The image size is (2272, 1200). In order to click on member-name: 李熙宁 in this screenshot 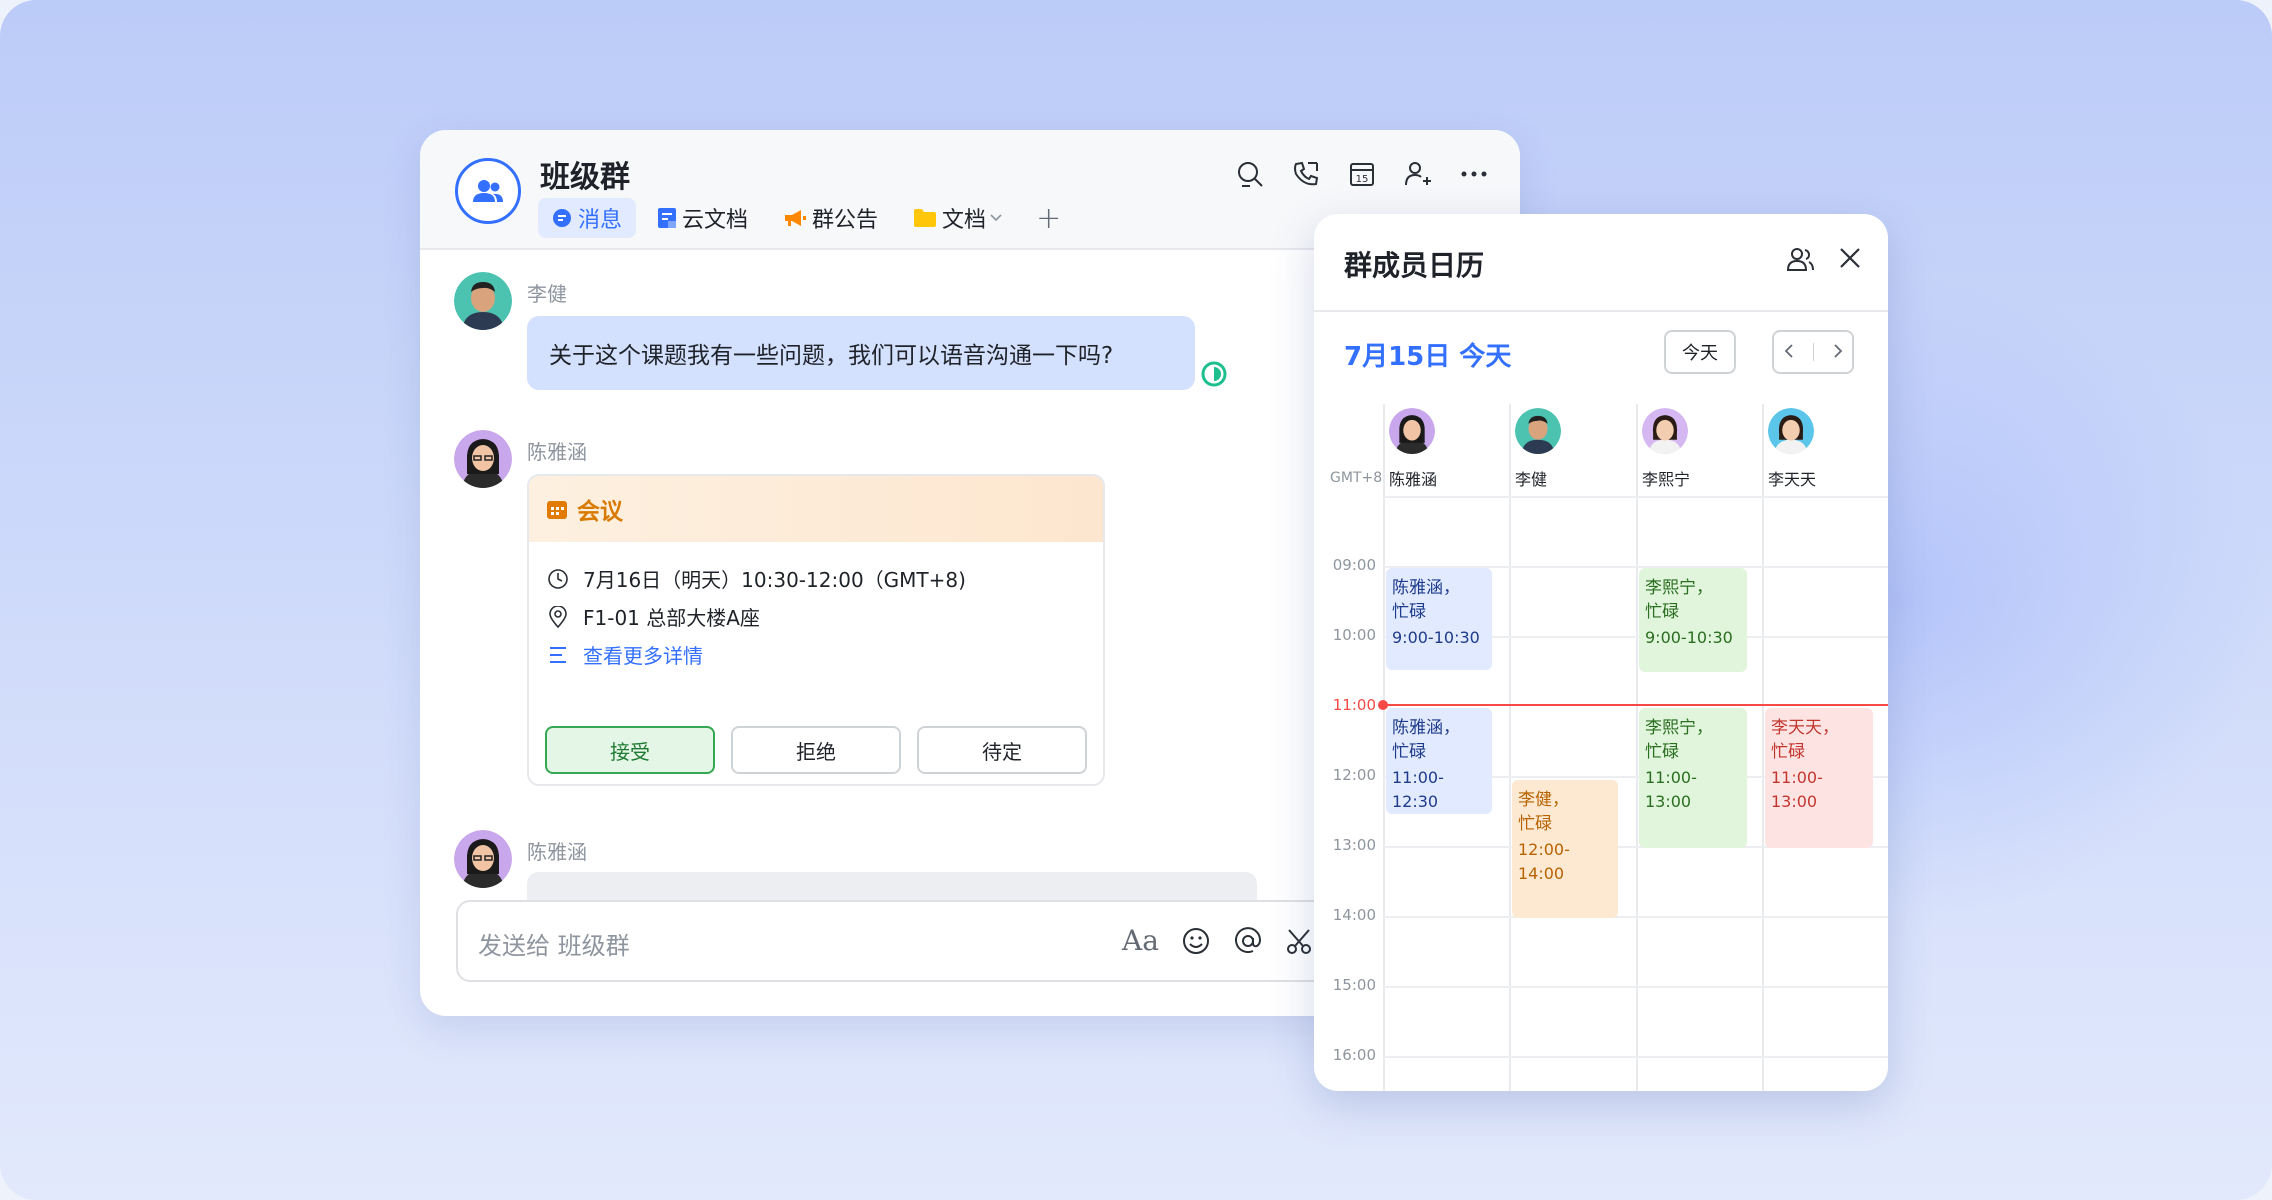, I will do `click(1666, 479)`.